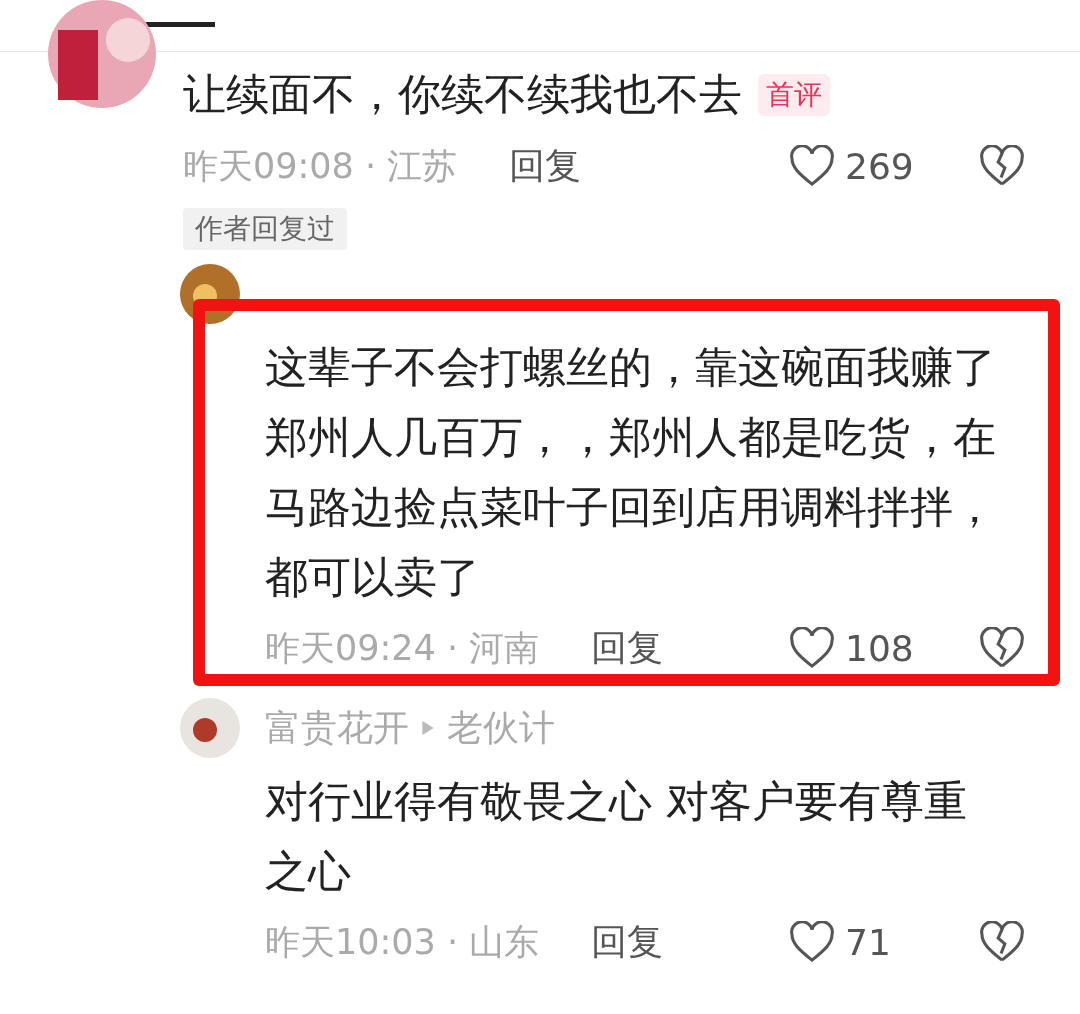 Image resolution: width=1080 pixels, height=1014 pixels. I want to click on comment-text: 让续面不，你续不续我也不去, so click(462, 94).